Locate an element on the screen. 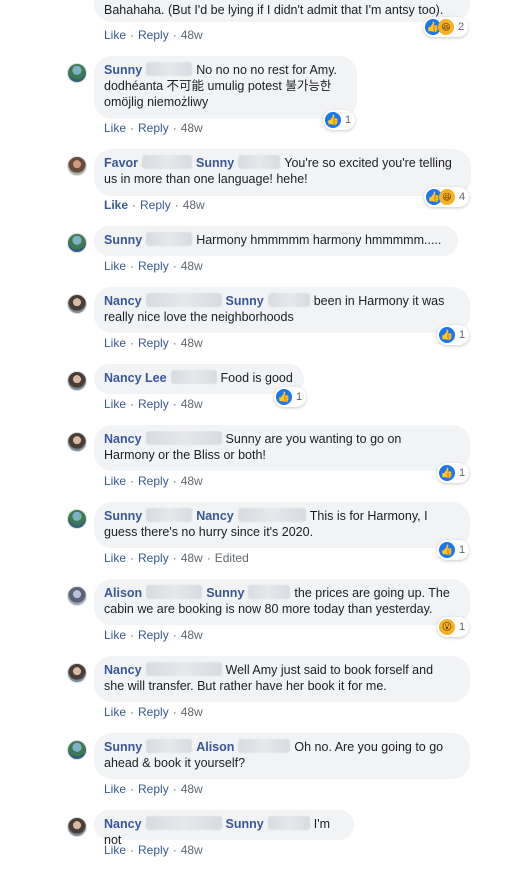 The image size is (510, 869). mention: Nancy is located at coordinates (215, 516).